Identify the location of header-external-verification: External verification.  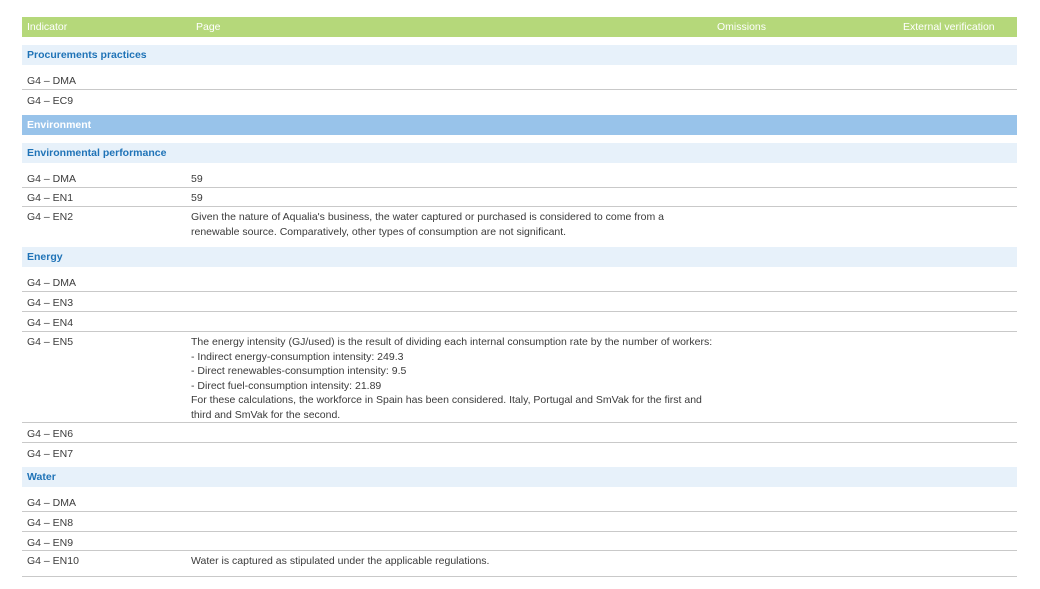
(949, 27).